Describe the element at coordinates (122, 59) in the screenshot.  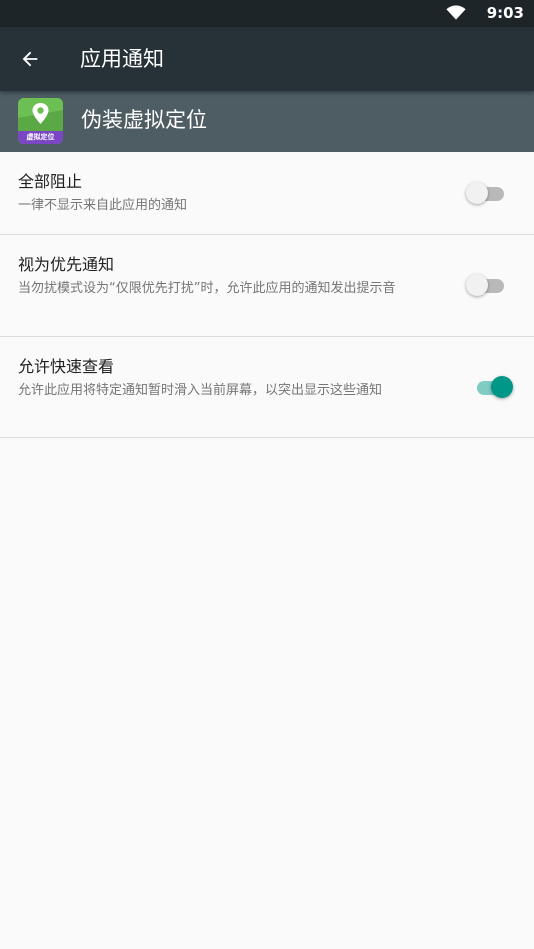
I see `page-title: 应用通知` at that location.